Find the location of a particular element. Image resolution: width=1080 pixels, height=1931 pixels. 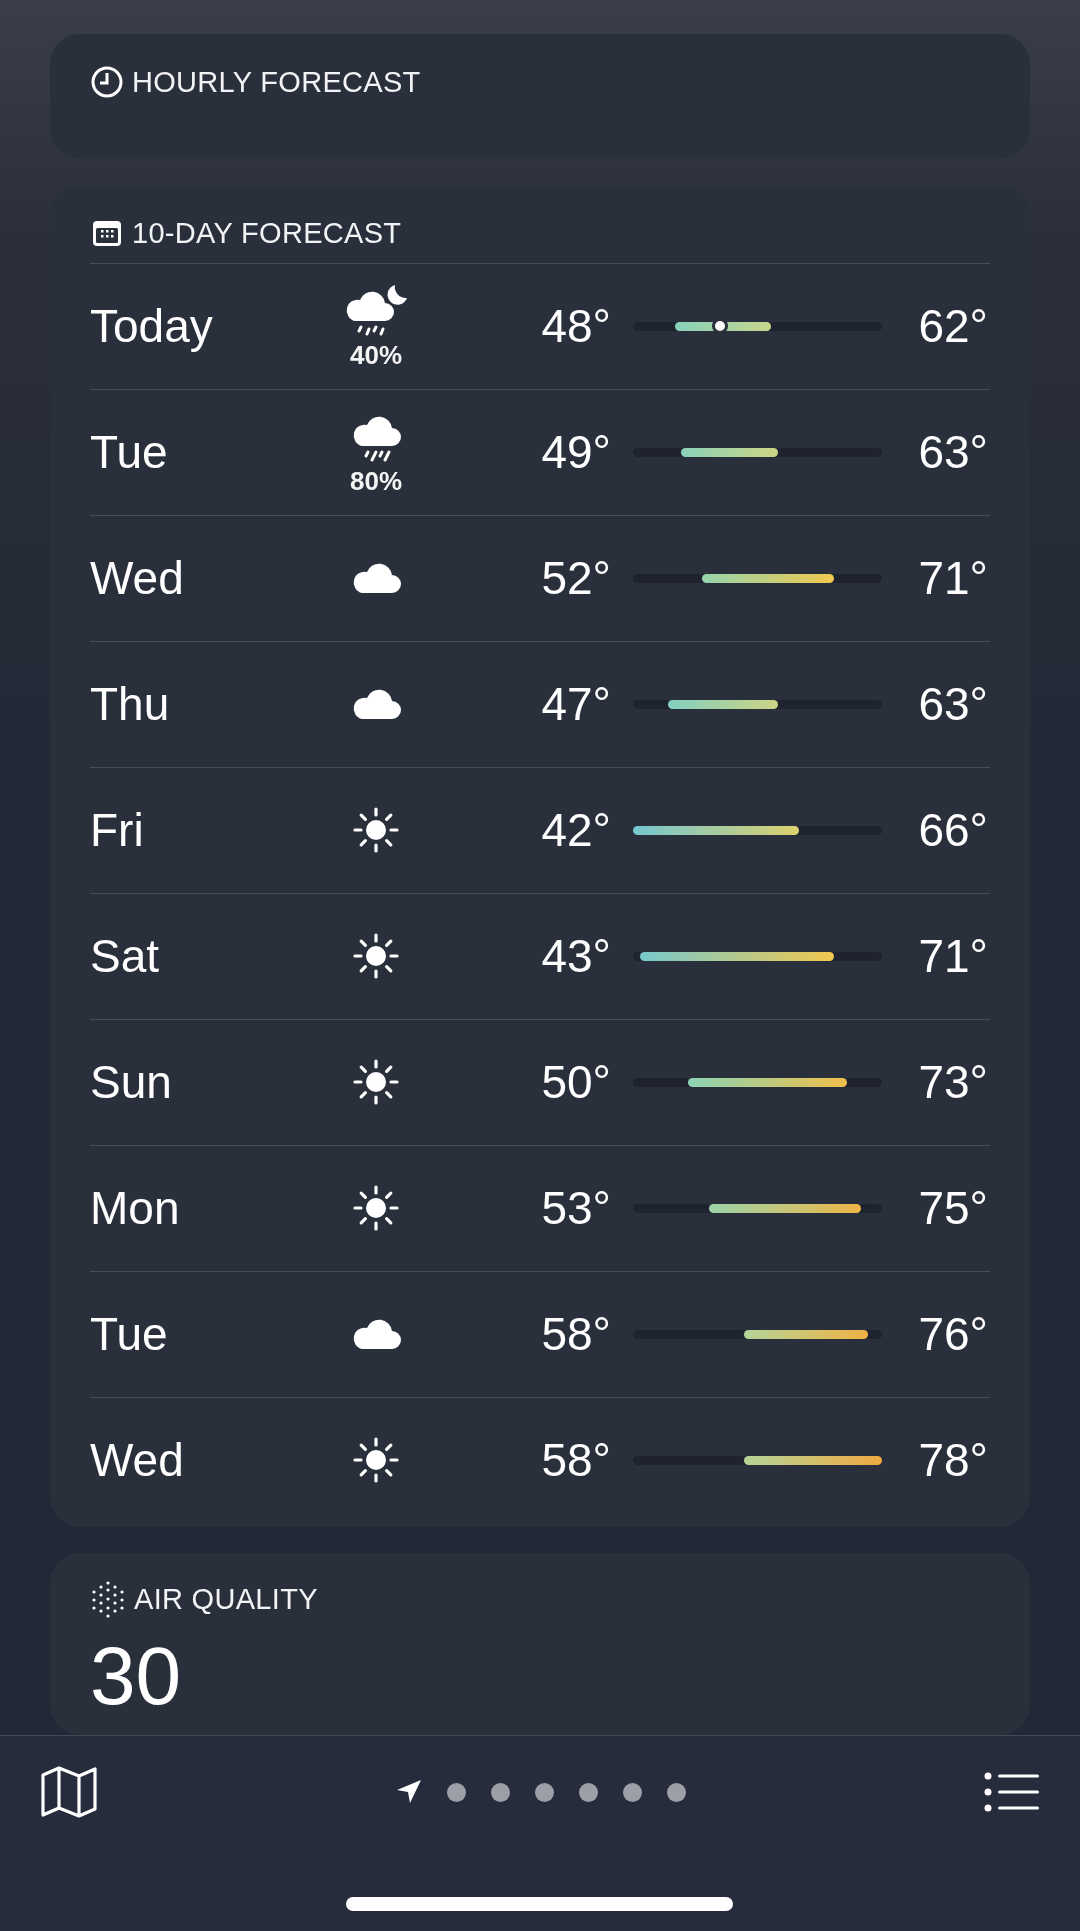

day-label: Mon is located at coordinates (135, 1208).